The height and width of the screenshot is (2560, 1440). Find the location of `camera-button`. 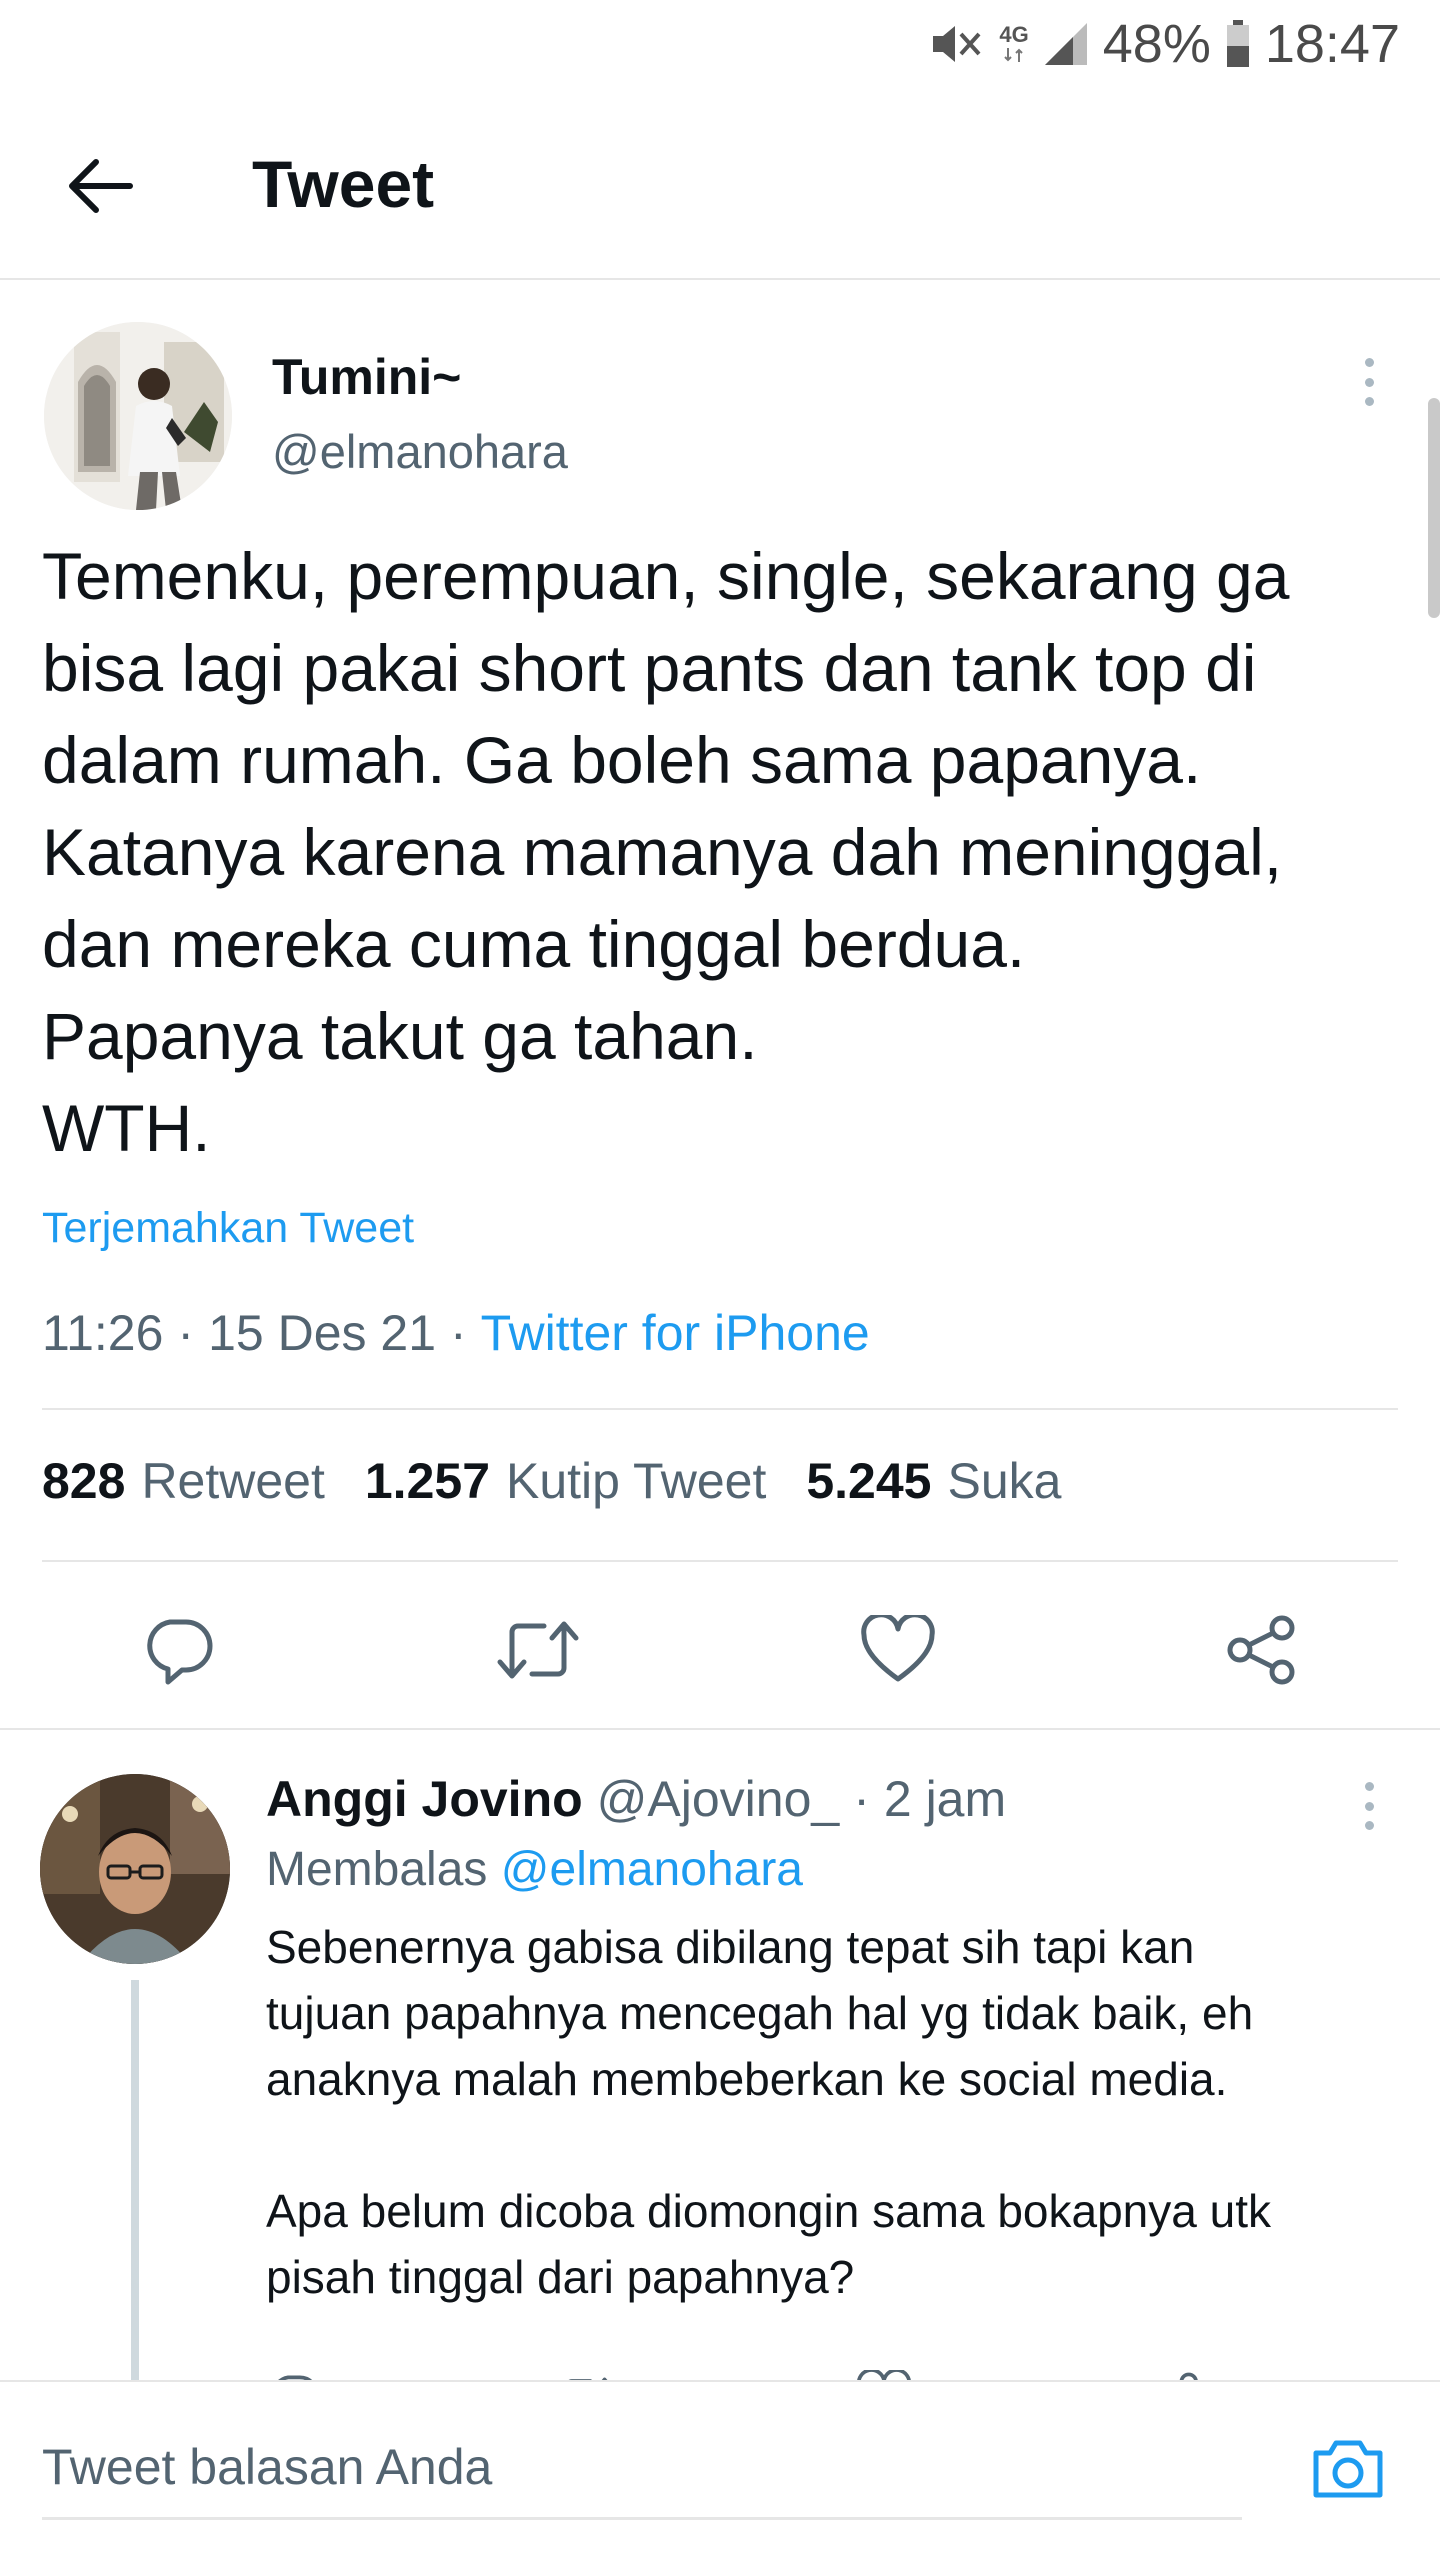

camera-button is located at coordinates (1348, 2468).